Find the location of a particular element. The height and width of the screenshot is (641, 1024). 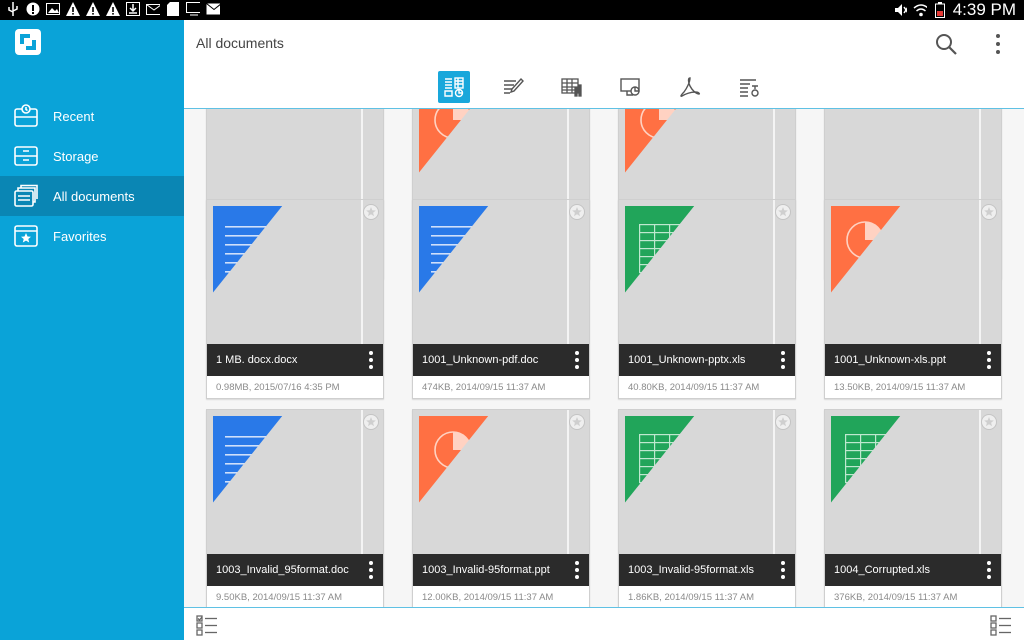

storage-icon is located at coordinates (26, 156).